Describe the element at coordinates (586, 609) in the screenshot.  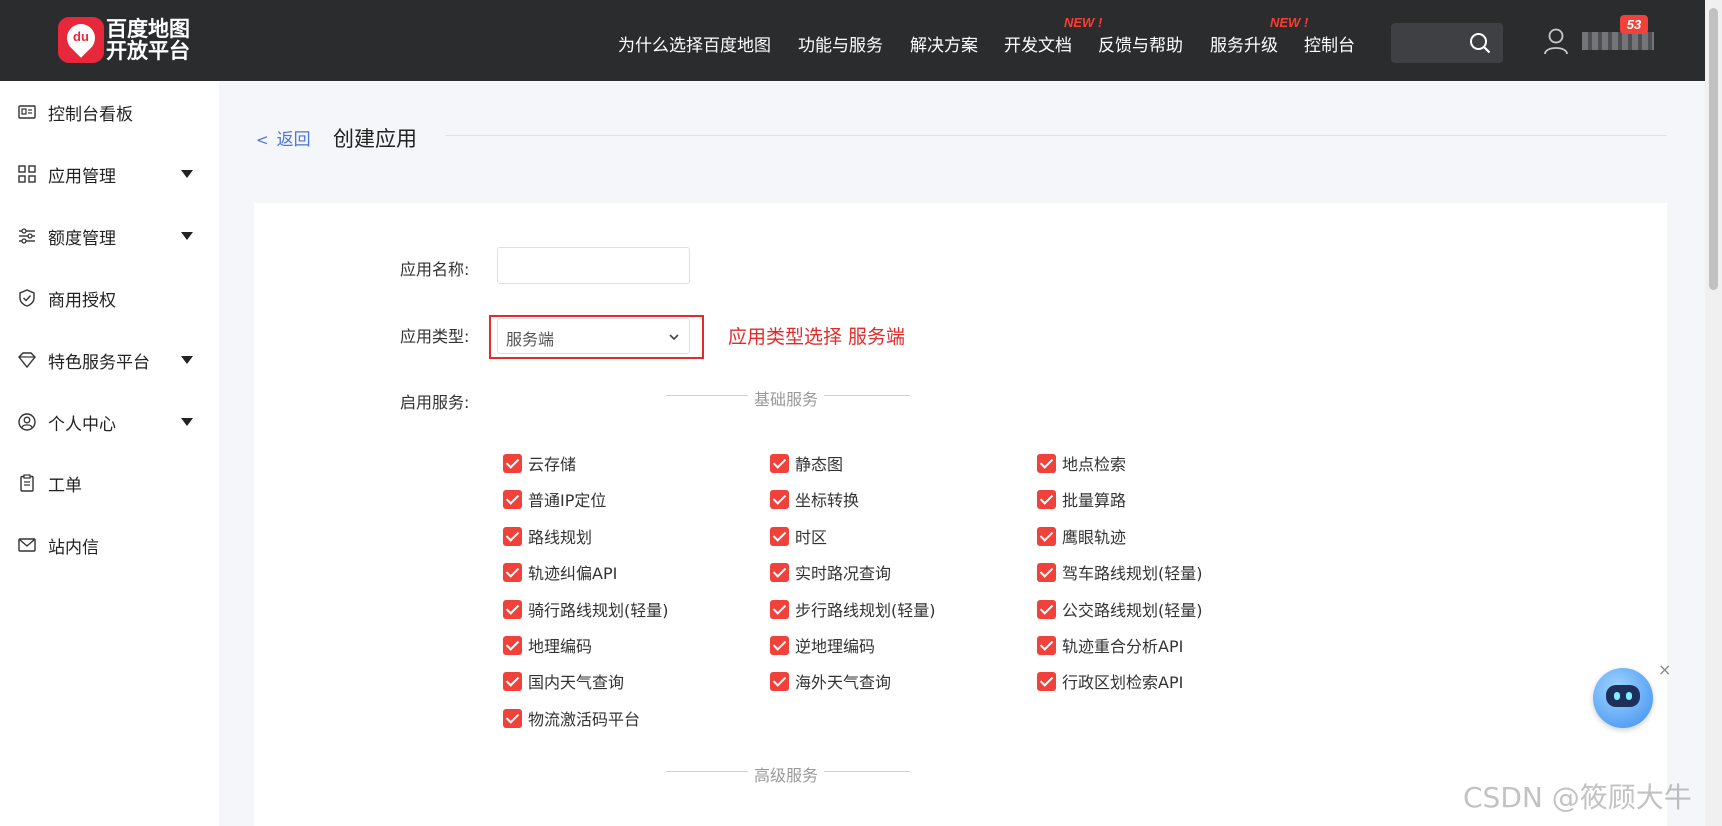
I see `service-checkbox: 骑行路线规划(轻量)` at that location.